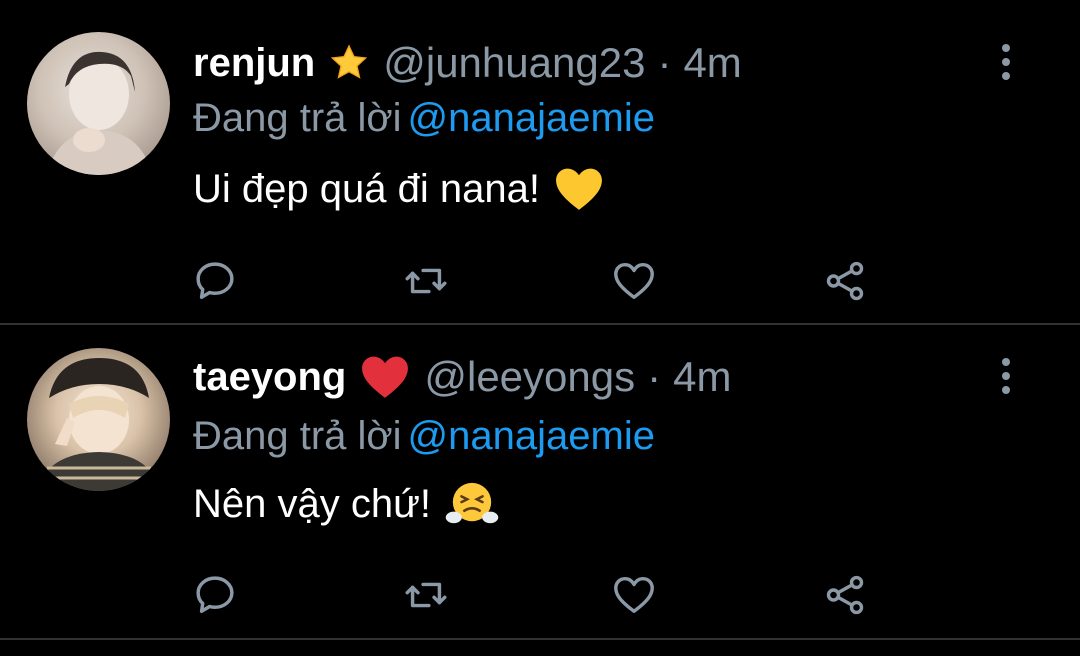 The height and width of the screenshot is (656, 1080). I want to click on star-icon, so click(349, 63).